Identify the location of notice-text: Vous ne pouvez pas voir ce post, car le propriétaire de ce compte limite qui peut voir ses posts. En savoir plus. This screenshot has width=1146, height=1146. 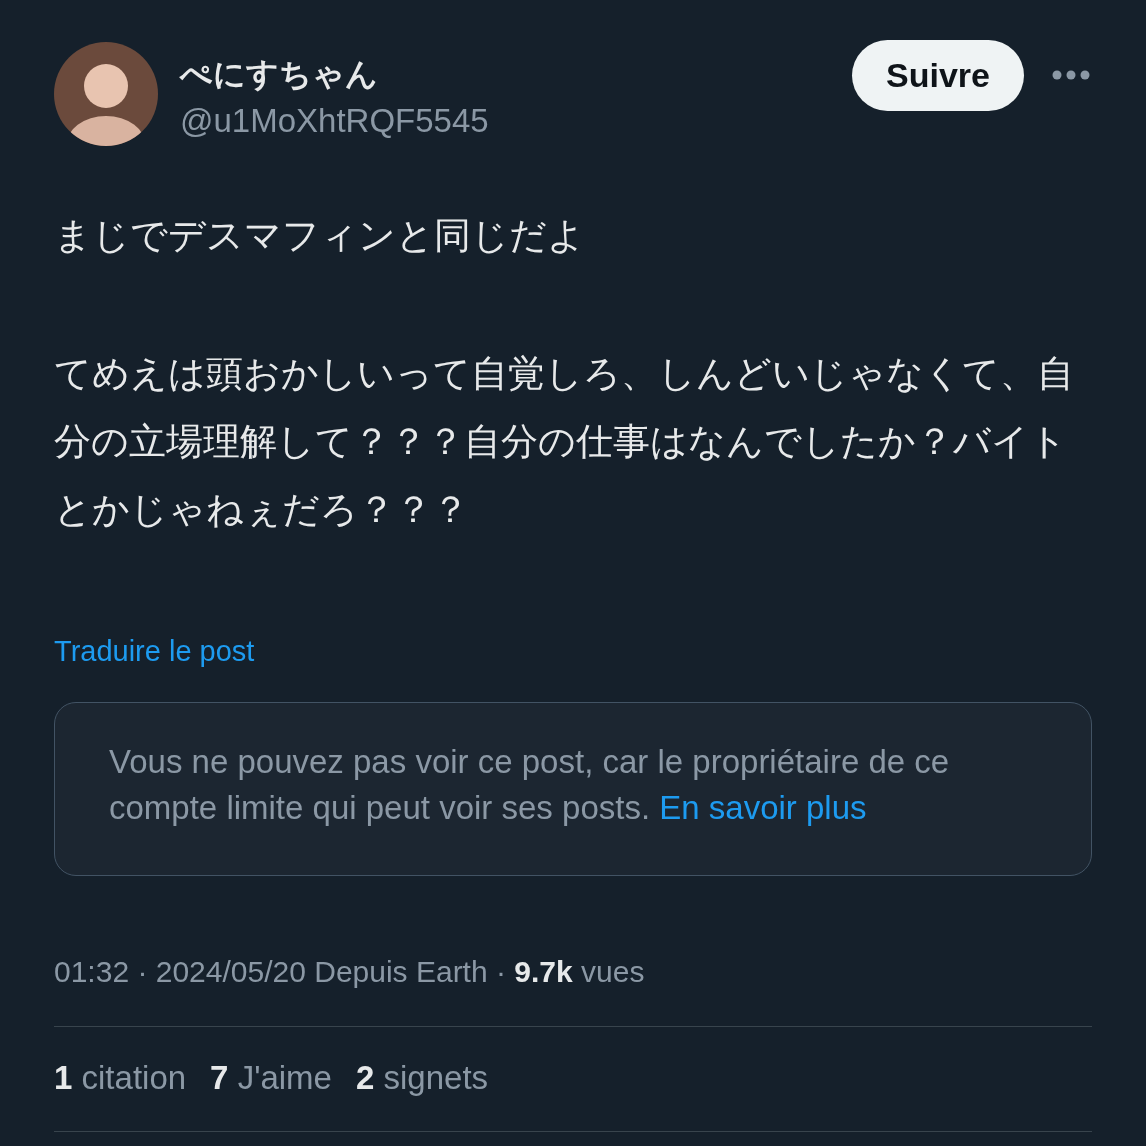
(573, 789).